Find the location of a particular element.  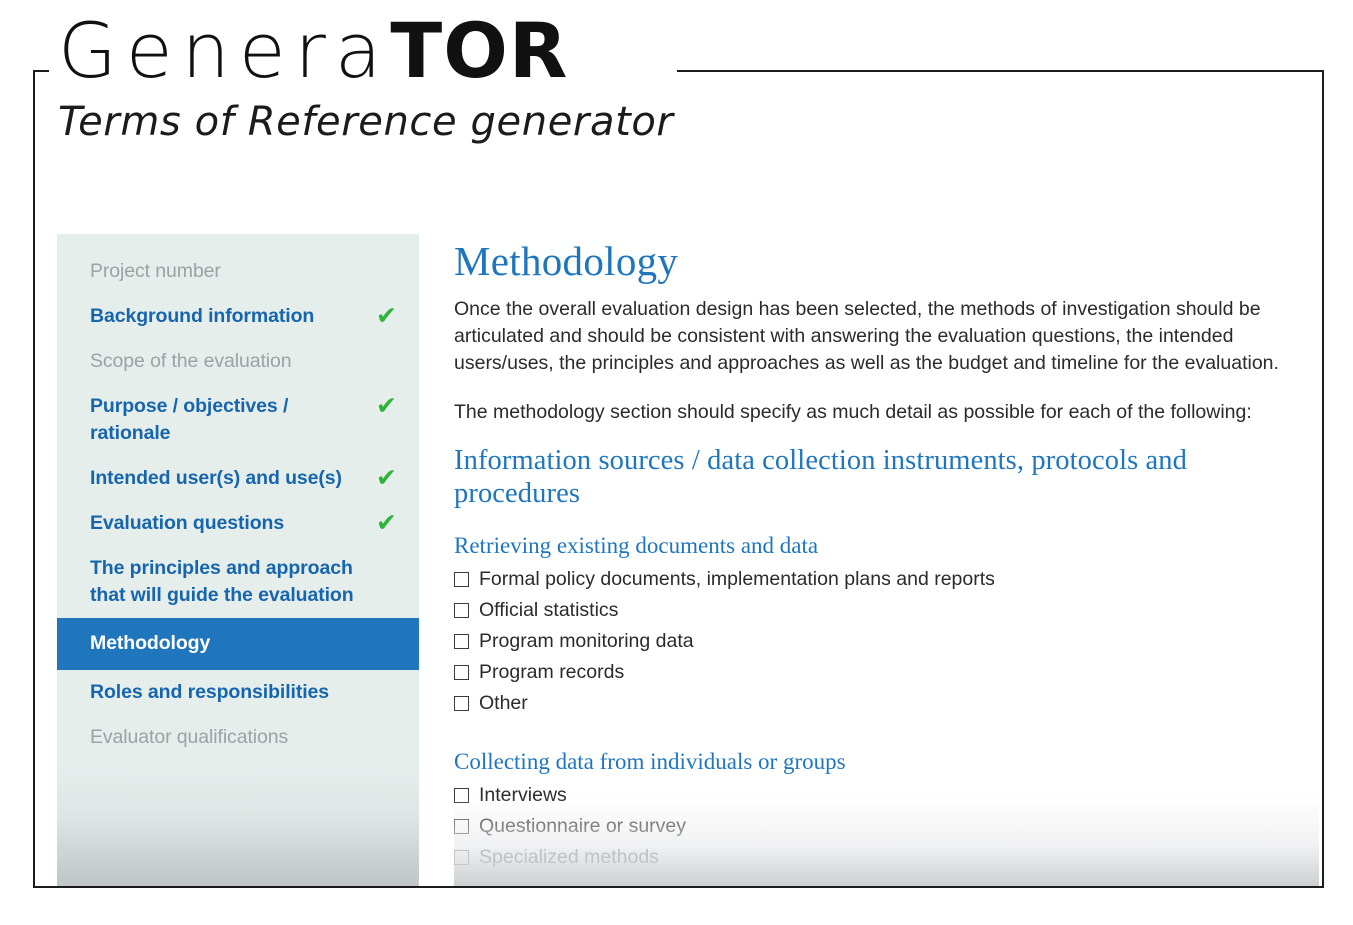

sidebar-item-background-information: Background information ✔ is located at coordinates (238, 316).